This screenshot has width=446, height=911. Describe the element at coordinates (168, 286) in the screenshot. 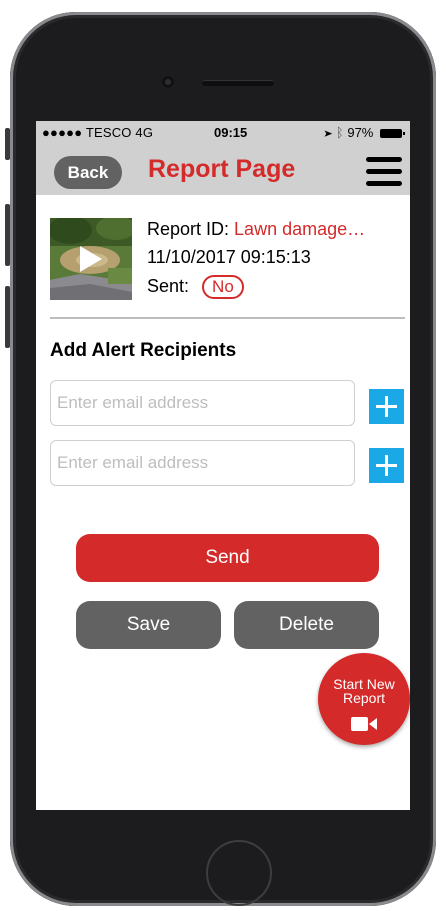

I see `sent-label: Sent:` at that location.